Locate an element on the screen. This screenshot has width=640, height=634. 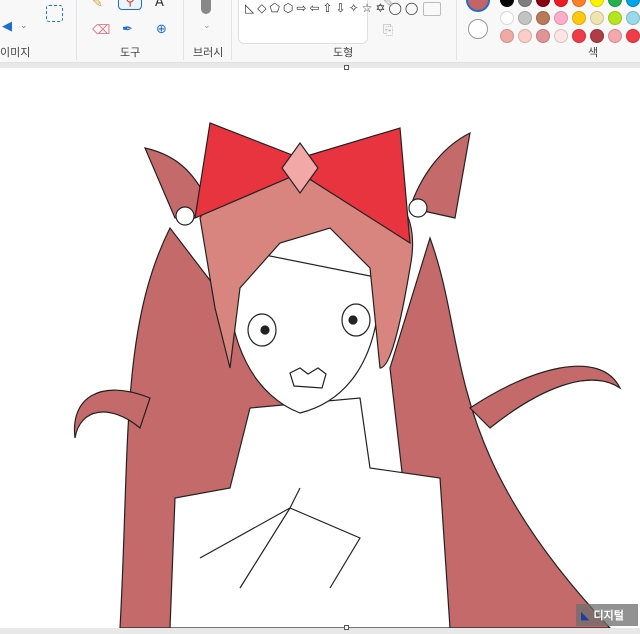
group-label-colors: 색 is located at coordinates (593, 52).